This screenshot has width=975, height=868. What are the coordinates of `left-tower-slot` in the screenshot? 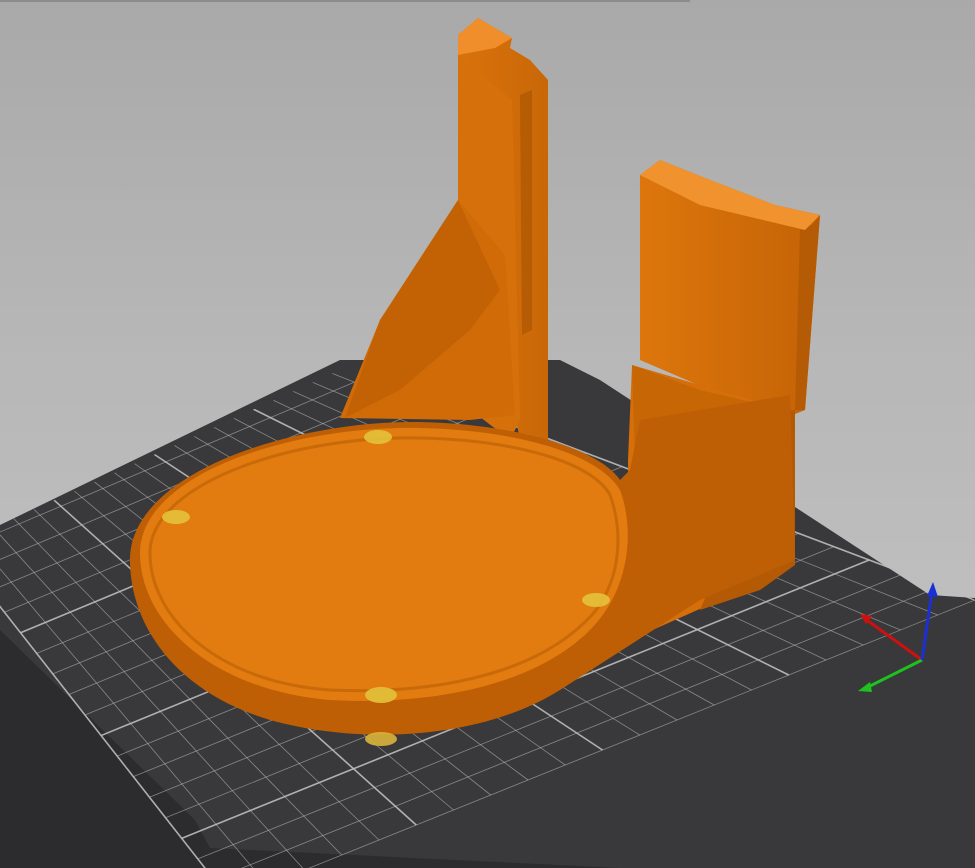 It's located at (526, 212).